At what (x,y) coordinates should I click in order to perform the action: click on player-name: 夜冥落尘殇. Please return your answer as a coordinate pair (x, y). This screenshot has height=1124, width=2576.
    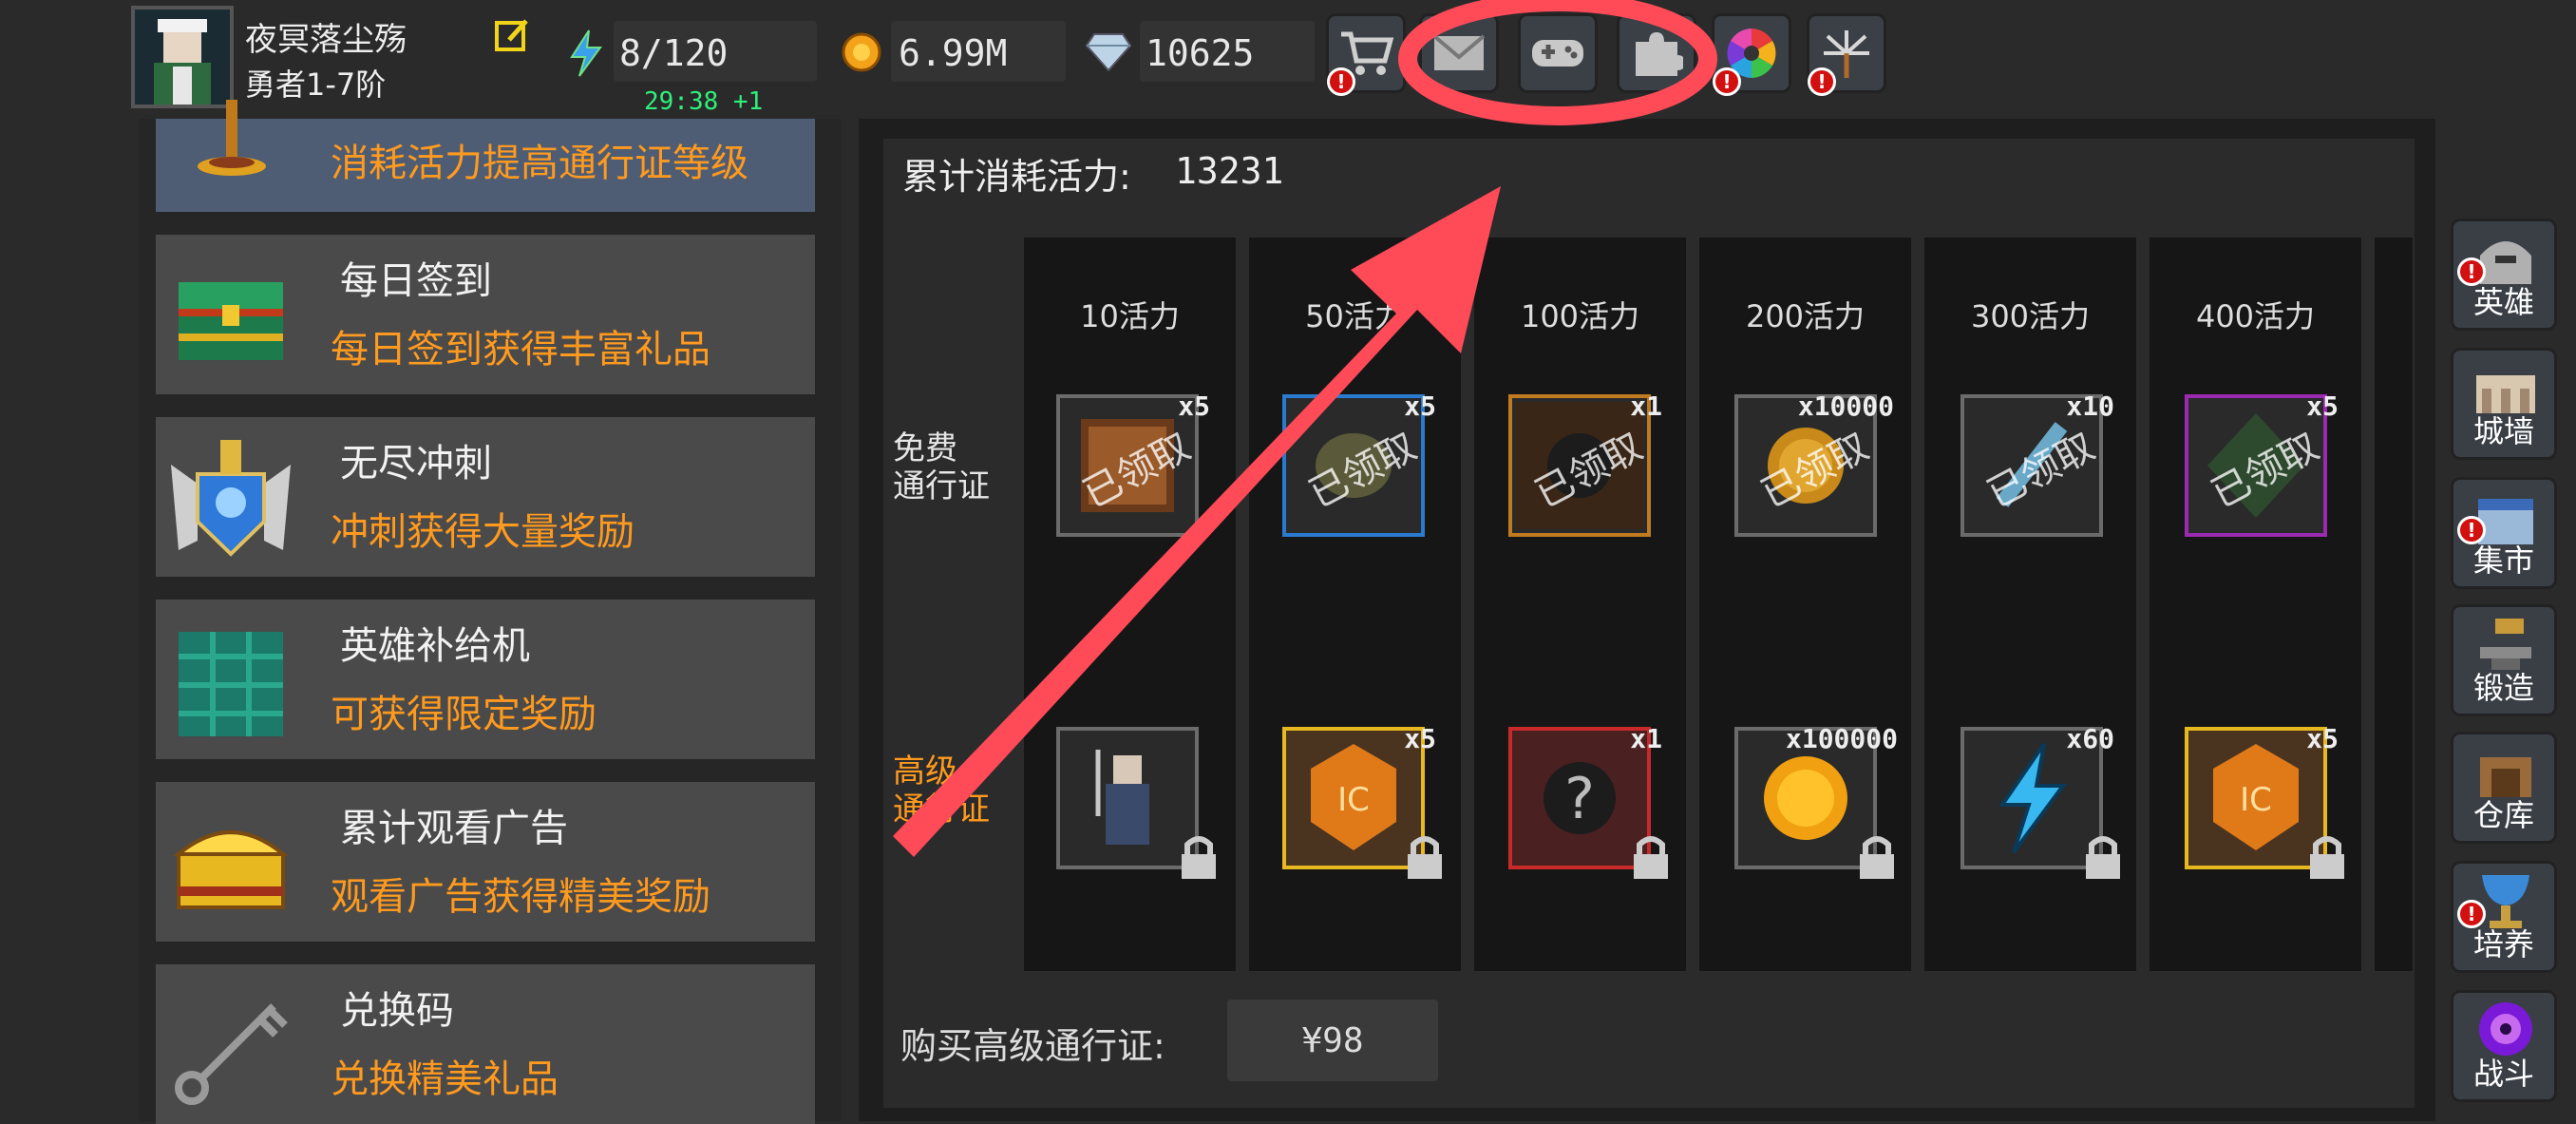
    Looking at the image, I should click on (326, 40).